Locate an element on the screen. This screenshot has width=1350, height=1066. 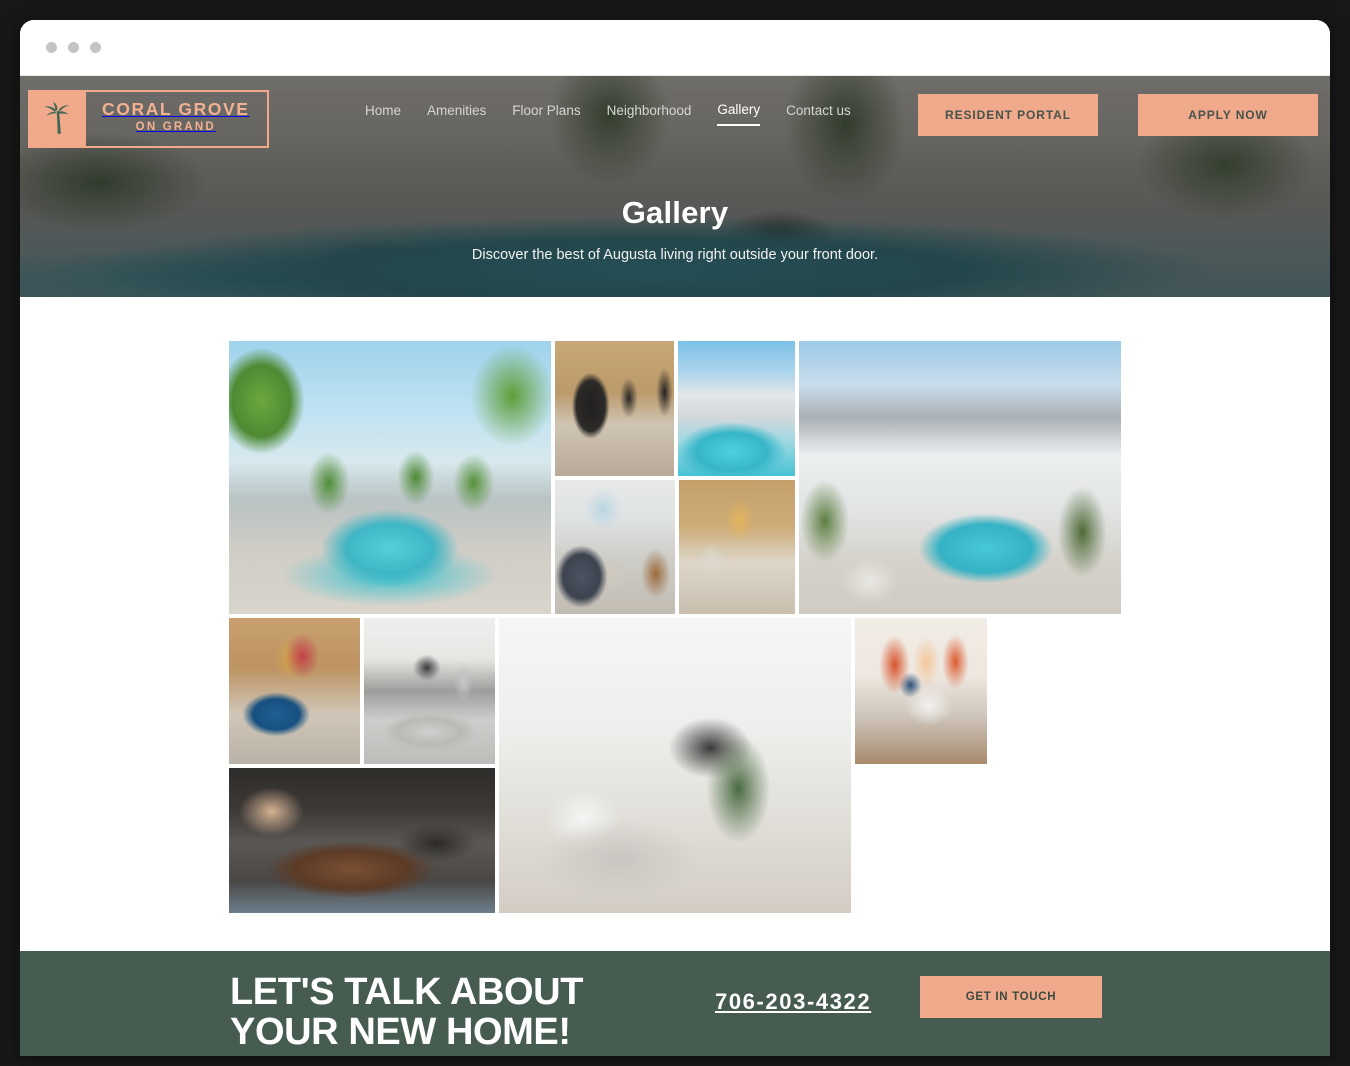
nav-item-neighborhood: Neighborhood is located at coordinates (649, 114).